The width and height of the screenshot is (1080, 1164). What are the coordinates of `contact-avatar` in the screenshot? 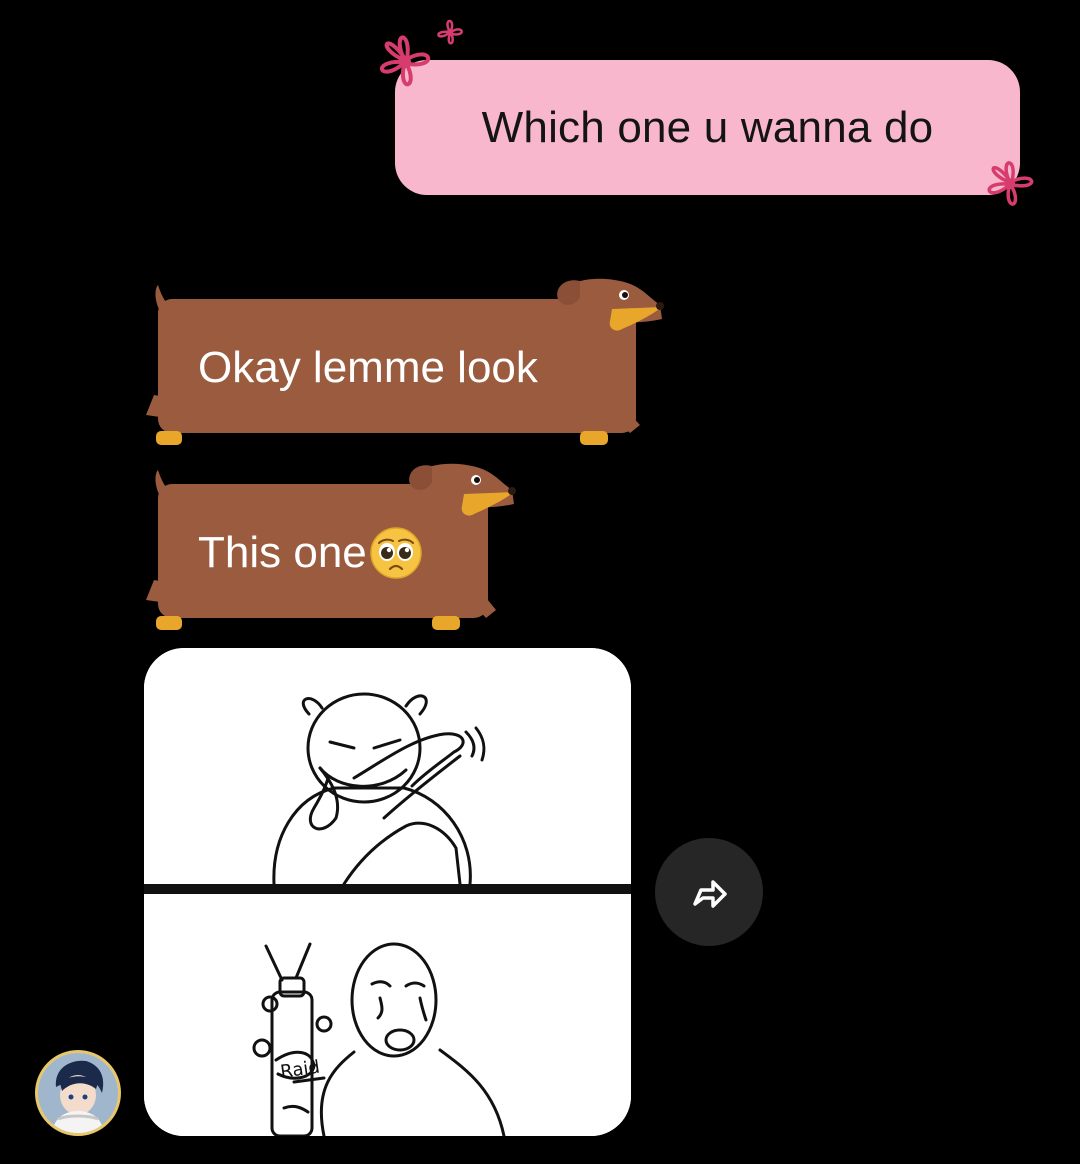 It's located at (78, 1093).